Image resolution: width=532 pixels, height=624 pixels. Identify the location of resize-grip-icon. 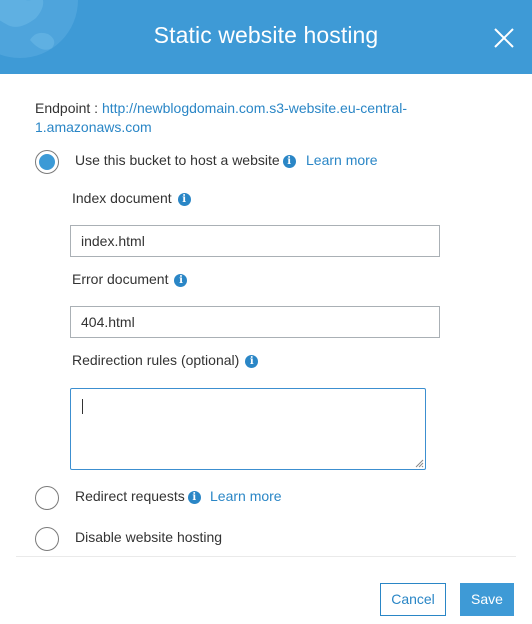
(419, 463).